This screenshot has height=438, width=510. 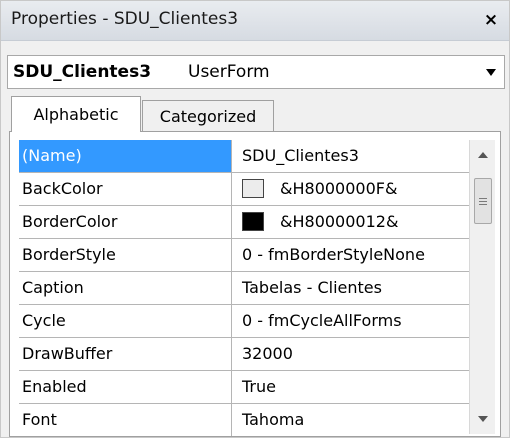 I want to click on tab-categorized: Categorized, so click(x=208, y=116).